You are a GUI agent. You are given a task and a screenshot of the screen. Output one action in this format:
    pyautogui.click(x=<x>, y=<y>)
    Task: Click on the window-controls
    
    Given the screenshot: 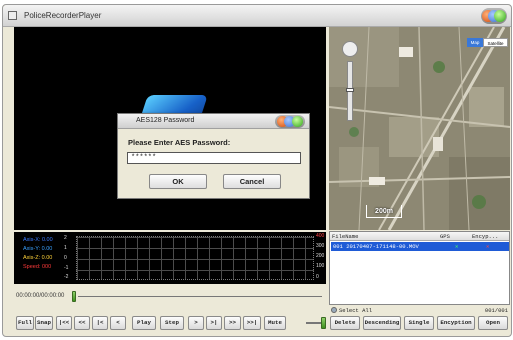 What is the action you would take?
    pyautogui.click(x=494, y=16)
    